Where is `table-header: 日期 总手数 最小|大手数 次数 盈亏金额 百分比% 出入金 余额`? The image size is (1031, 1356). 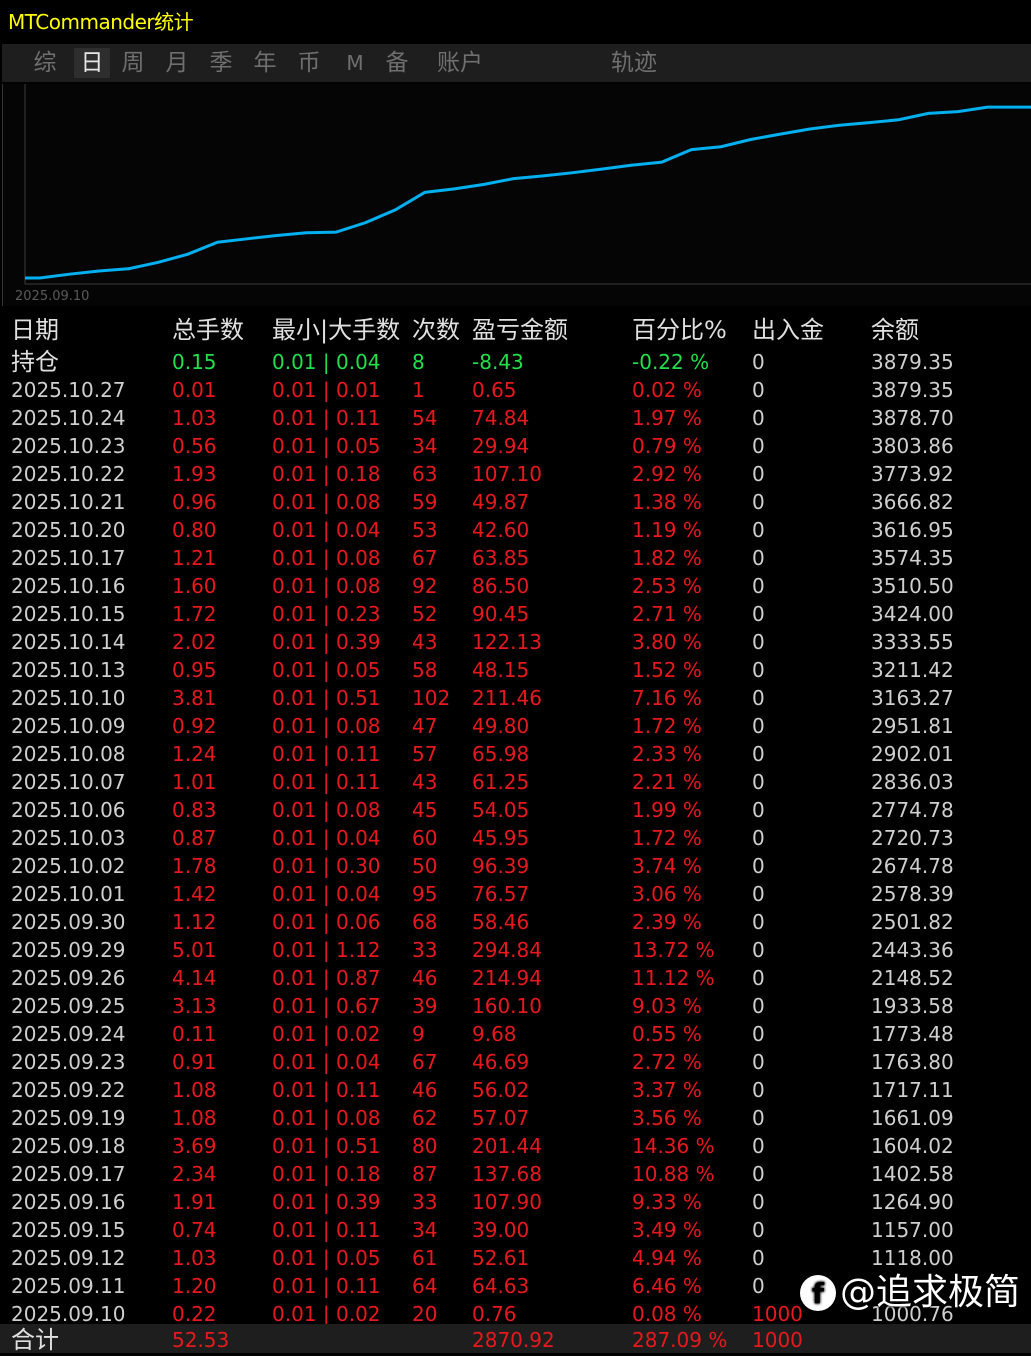 table-header: 日期 总手数 最小|大手数 次数 盈亏金额 百分比% 出入金 余额 is located at coordinates (515, 330).